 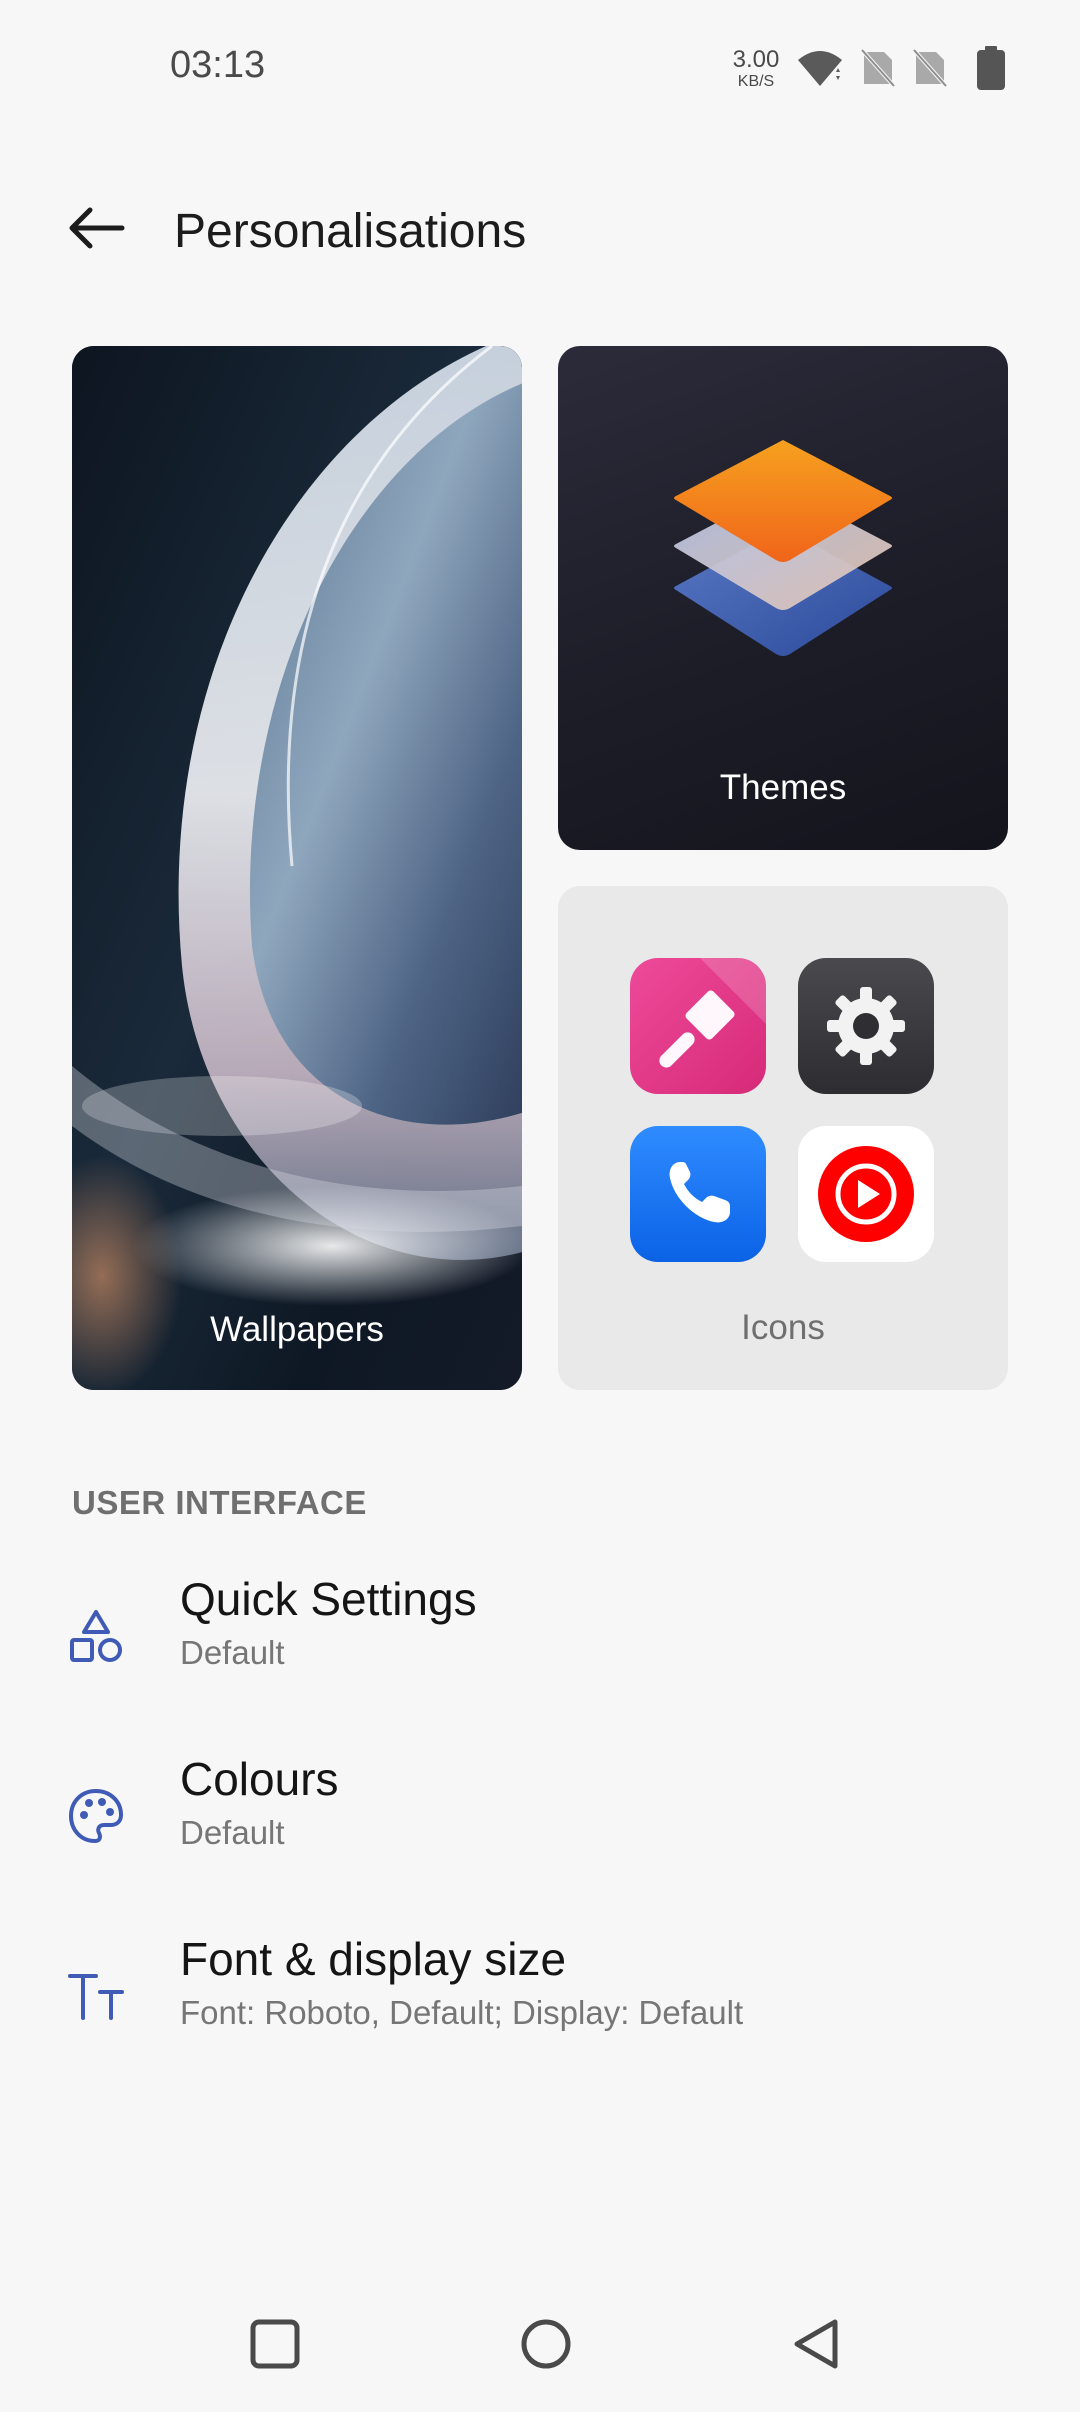 I want to click on network-speed: 3.00 KB/S, so click(x=756, y=69).